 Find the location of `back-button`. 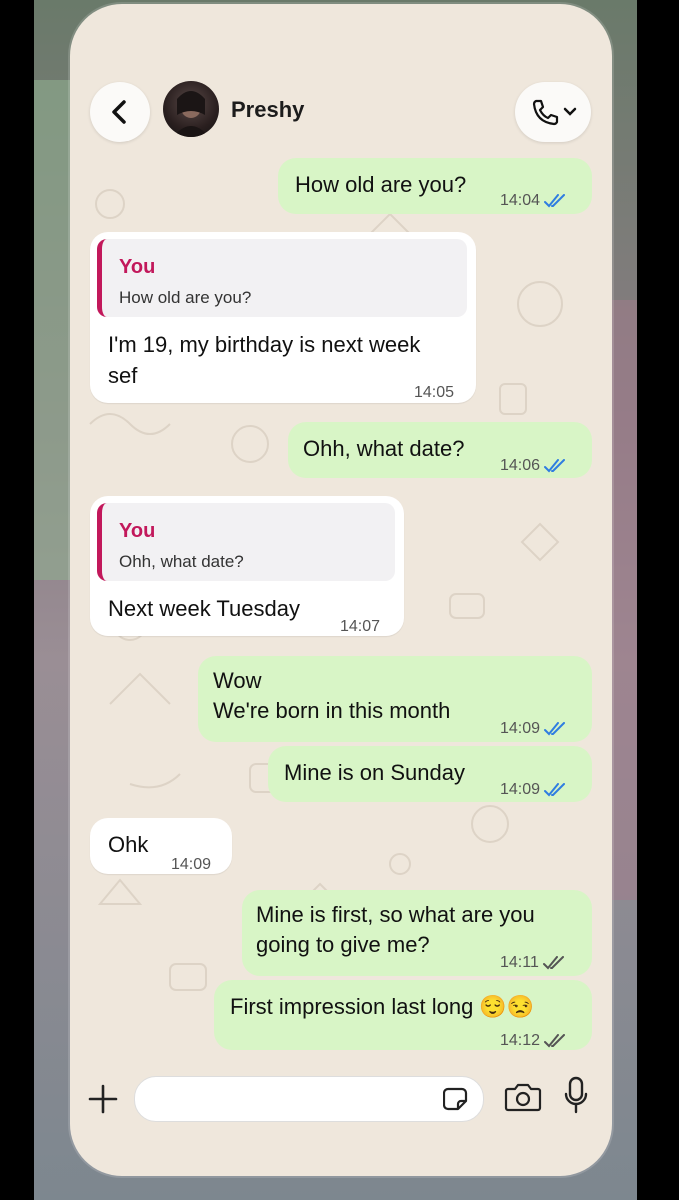

back-button is located at coordinates (120, 112).